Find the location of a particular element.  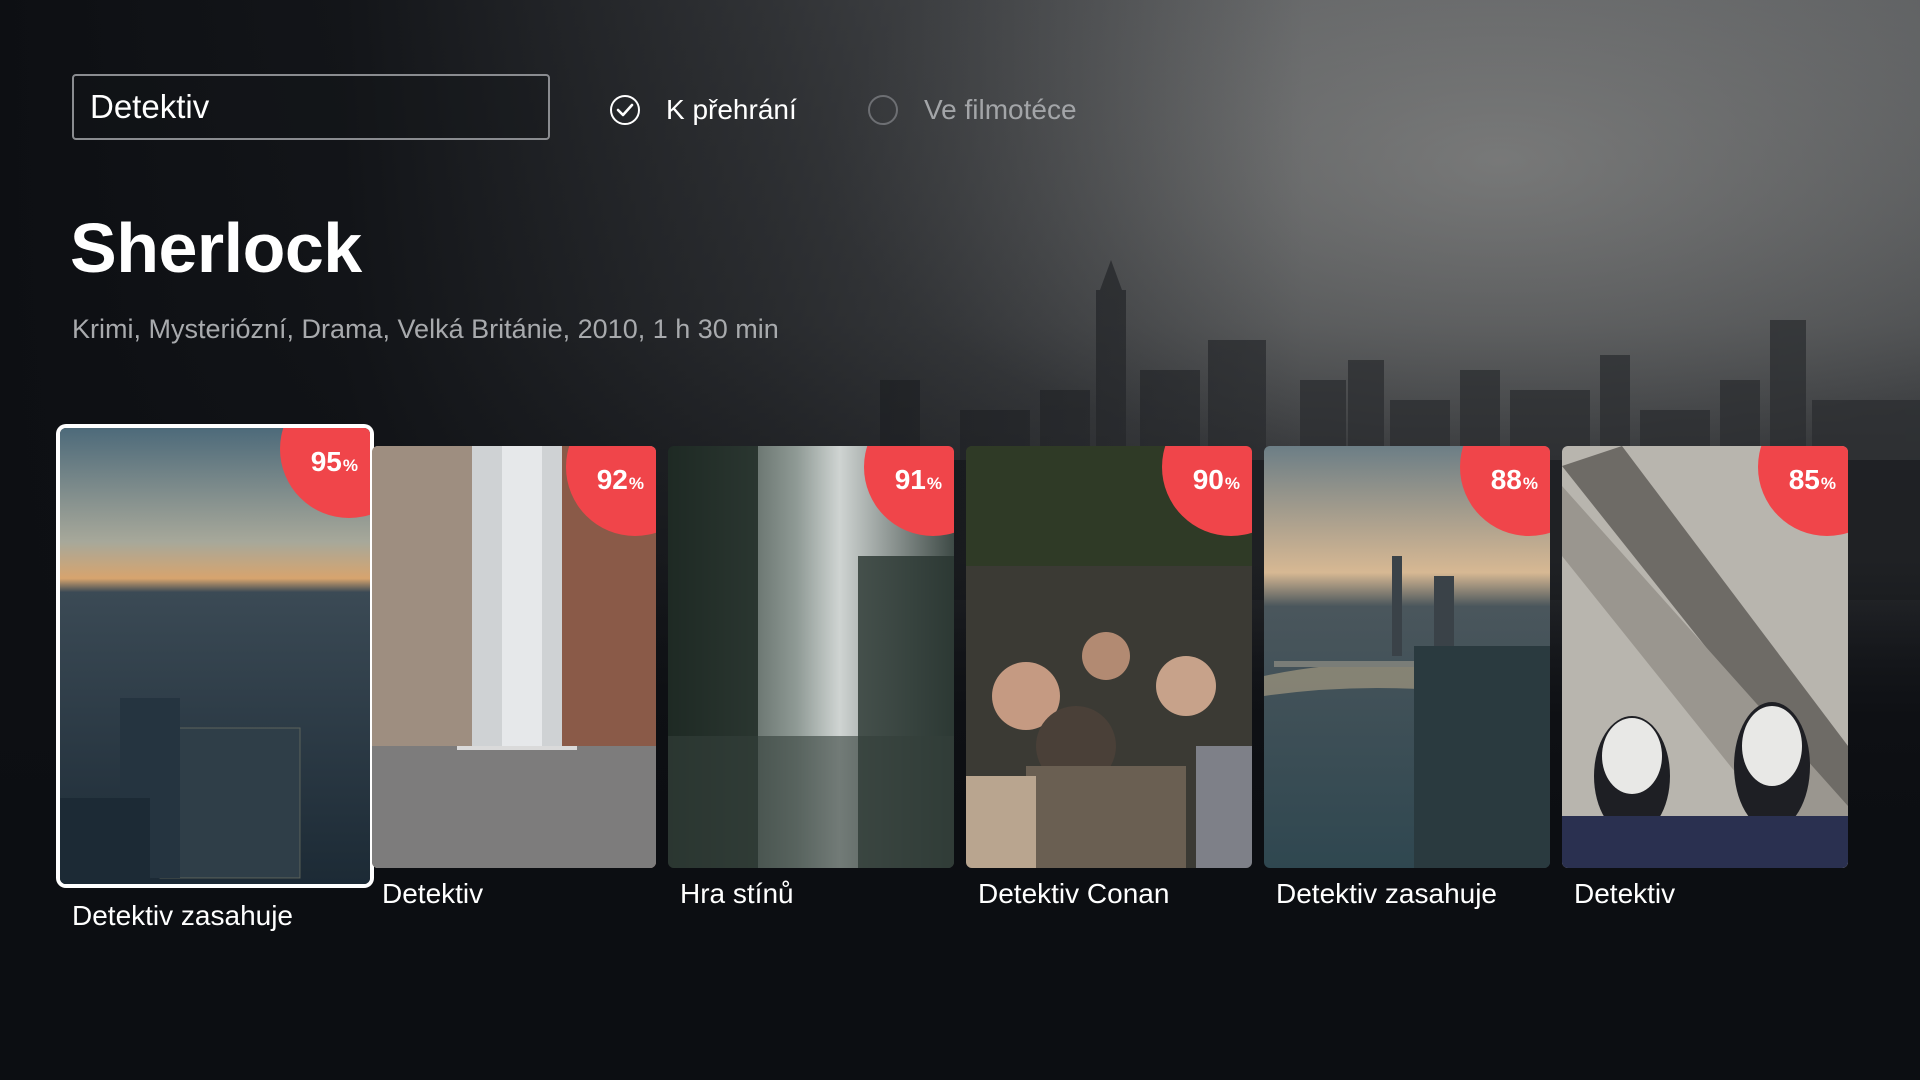

match-score-value: 90 is located at coordinates (1208, 479).